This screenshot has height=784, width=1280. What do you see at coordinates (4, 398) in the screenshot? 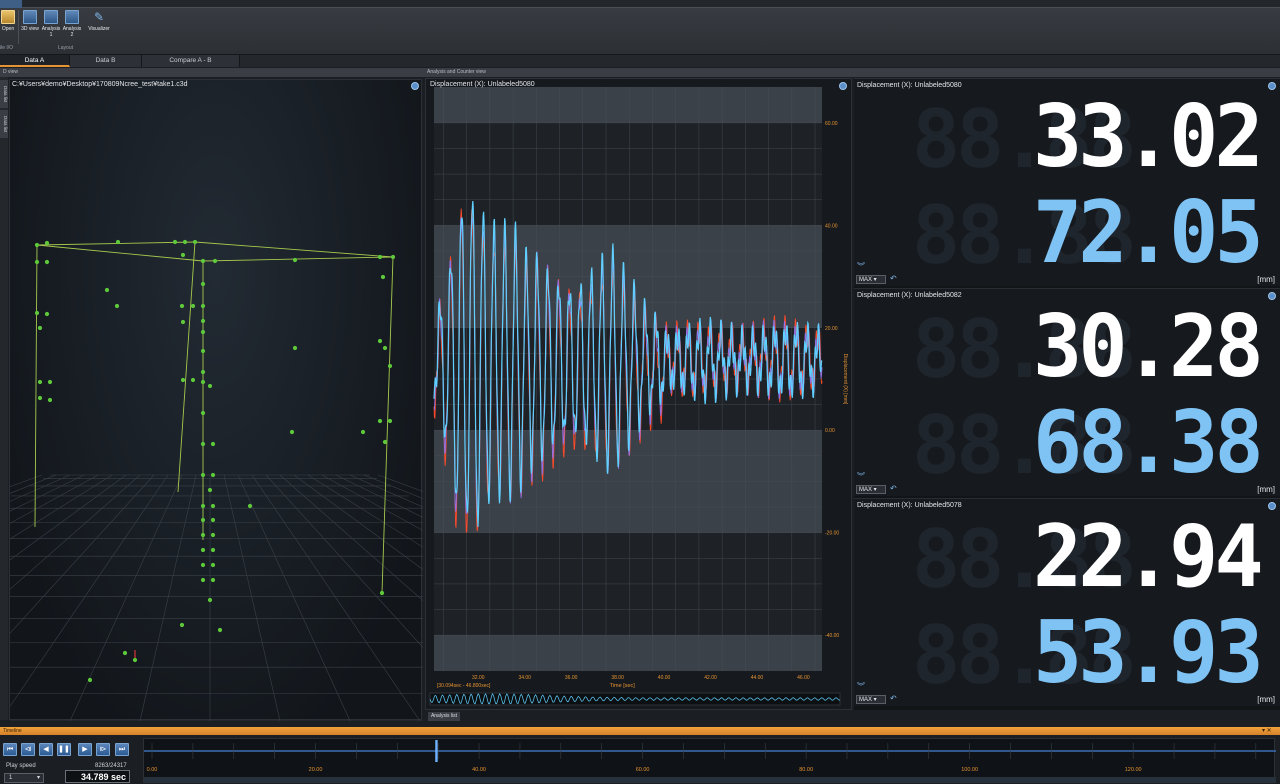
I see `side-tab-strip: Data list Data list` at bounding box center [4, 398].